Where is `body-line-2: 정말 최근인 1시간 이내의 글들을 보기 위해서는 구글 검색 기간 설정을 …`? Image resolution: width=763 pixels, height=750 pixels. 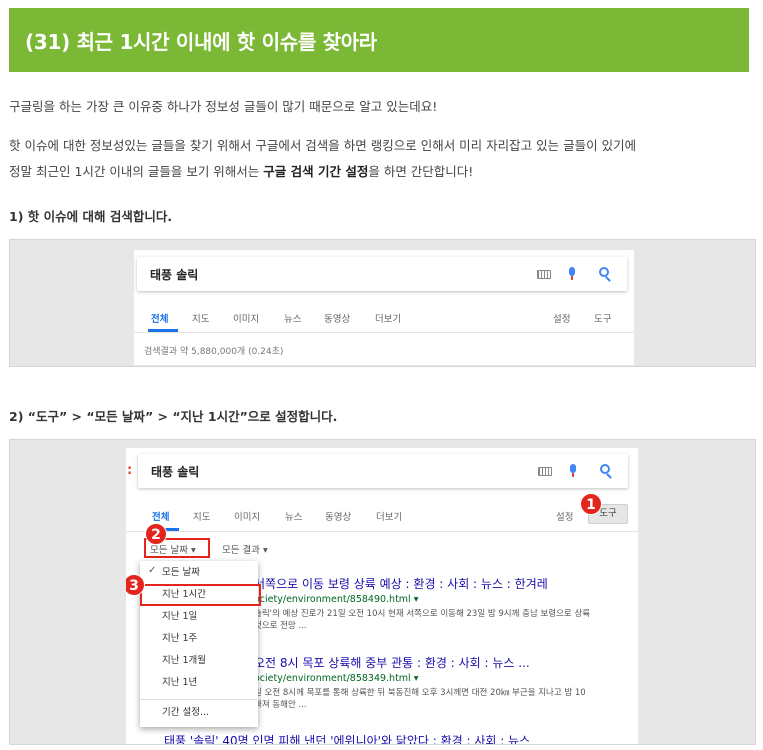 body-line-2: 정말 최근인 1시간 이내의 글들을 보기 위해서는 구글 검색 기간 설정을 … is located at coordinates (241, 172).